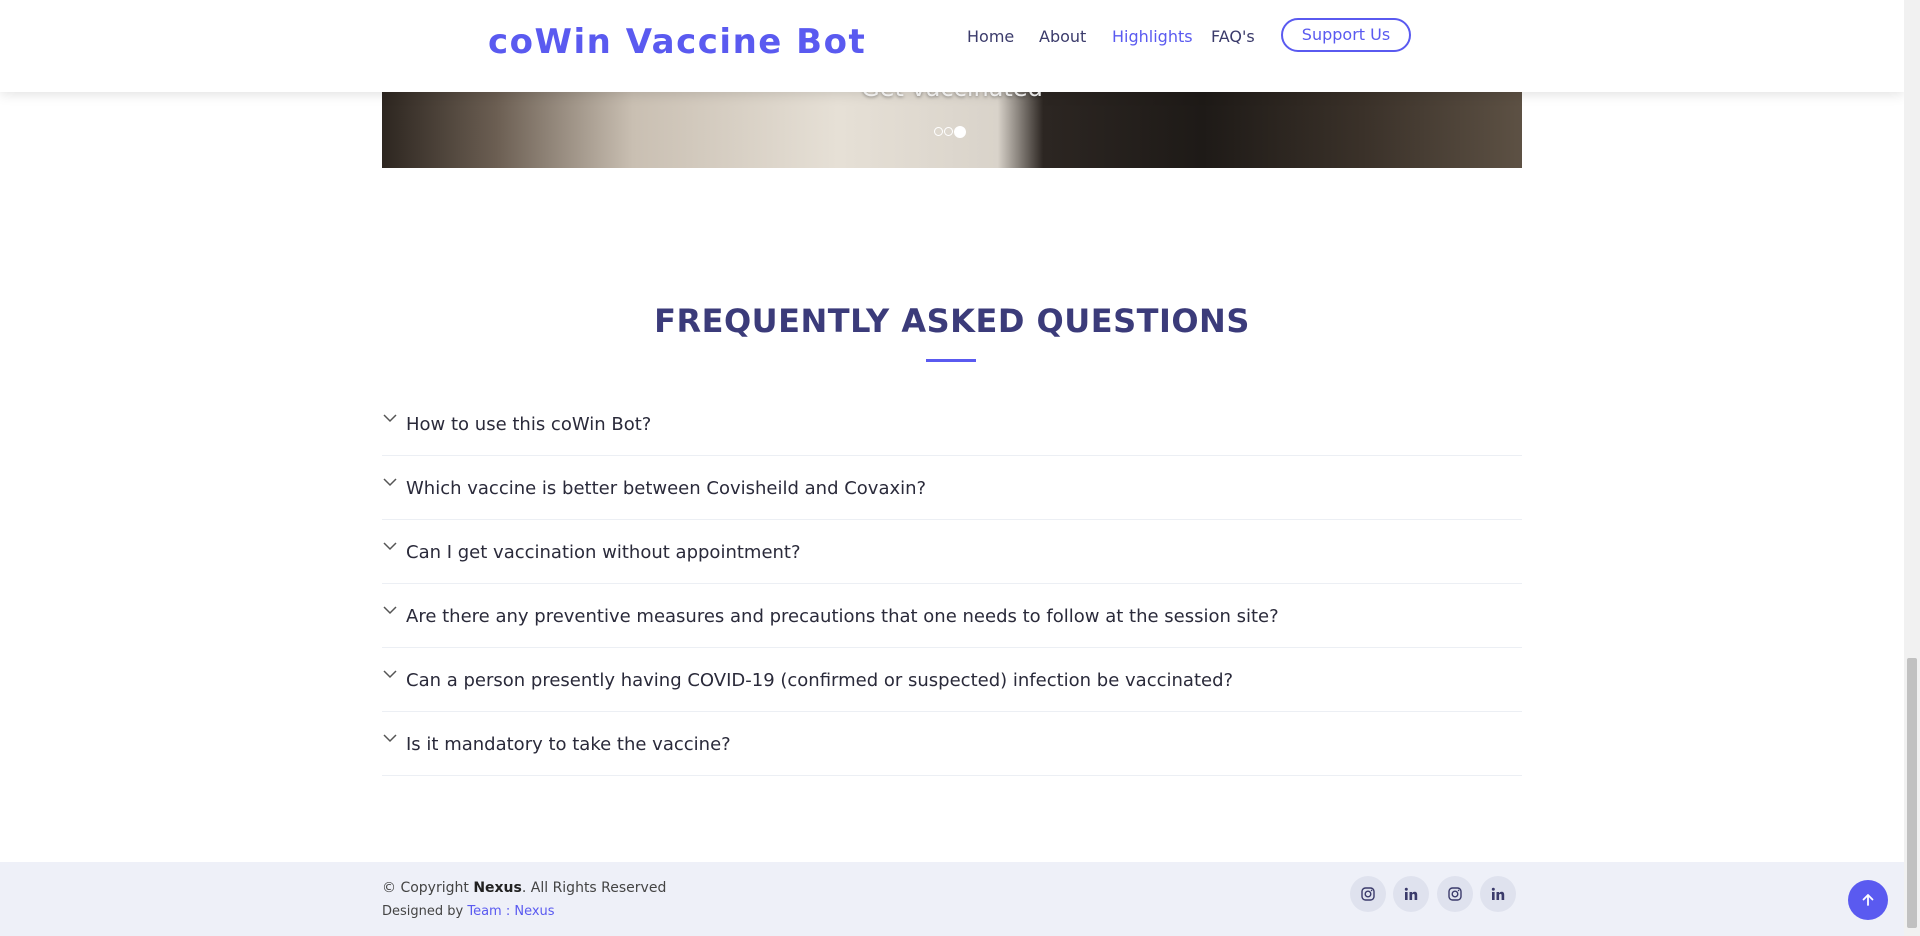 Image resolution: width=1920 pixels, height=936 pixels. What do you see at coordinates (952, 97) in the screenshot?
I see `hero-caption: Get vaccinated` at bounding box center [952, 97].